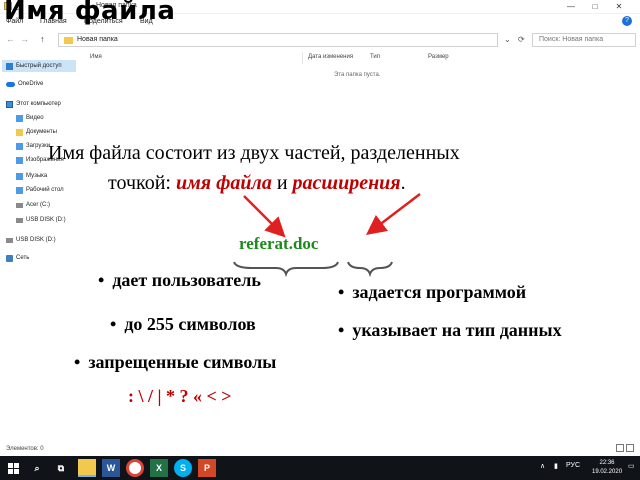  What do you see at coordinates (142, 183) in the screenshot?
I see `definition-prefix: точкой:` at bounding box center [142, 183].